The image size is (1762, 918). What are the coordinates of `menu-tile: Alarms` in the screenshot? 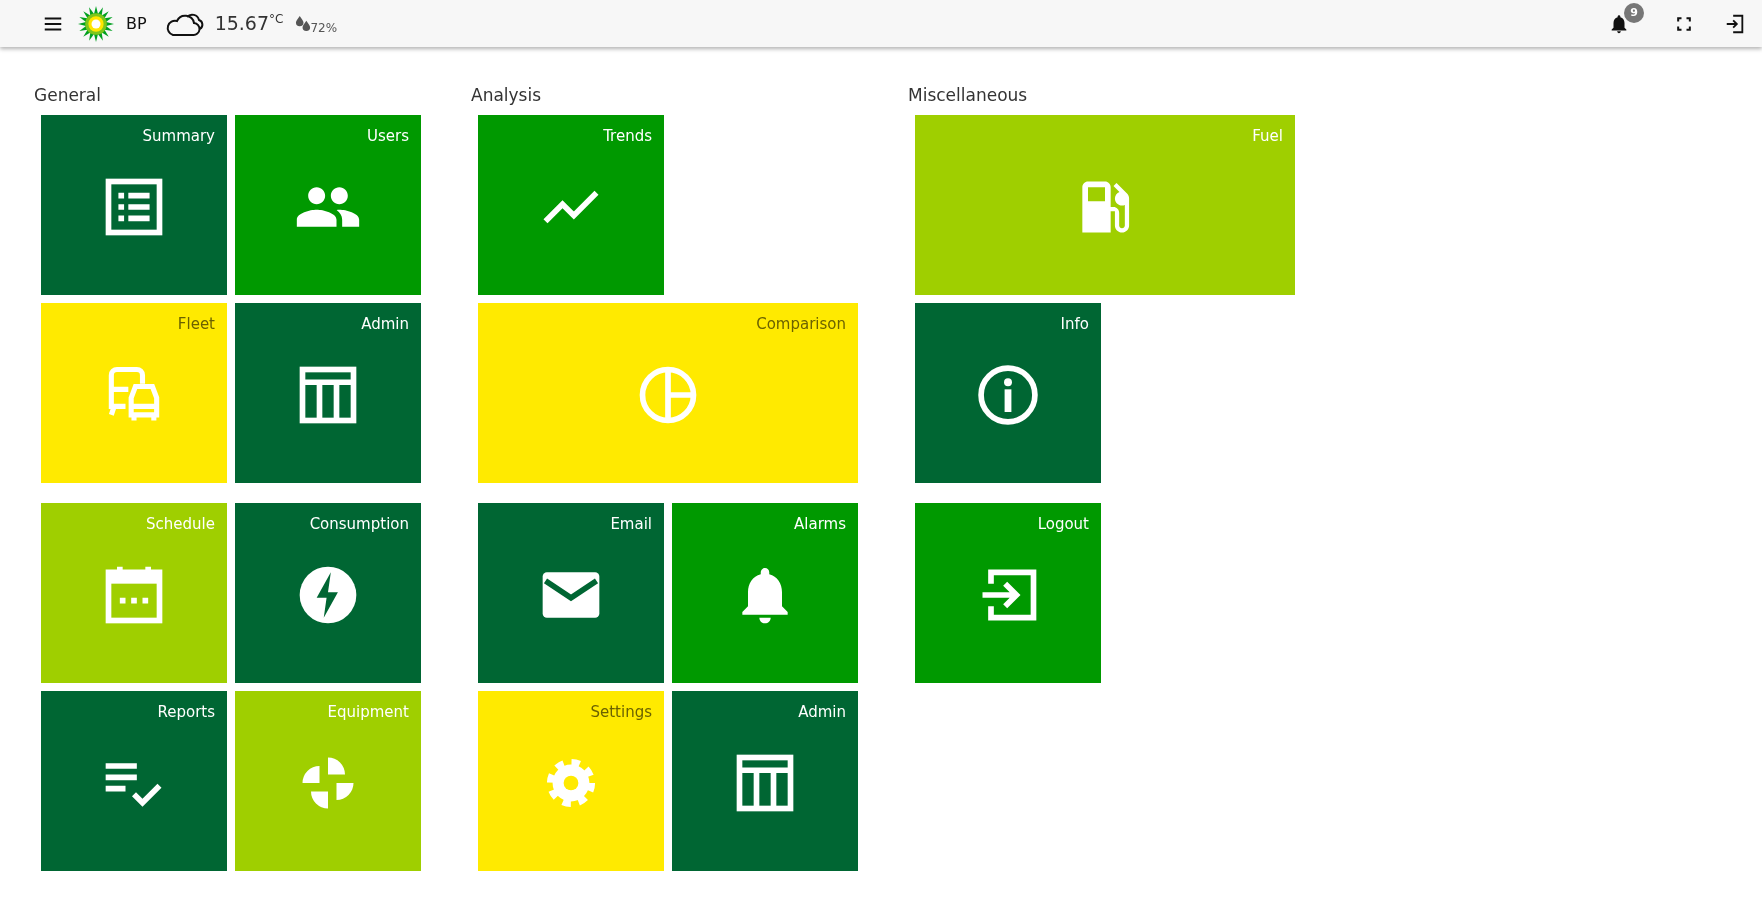 It's located at (765, 593).